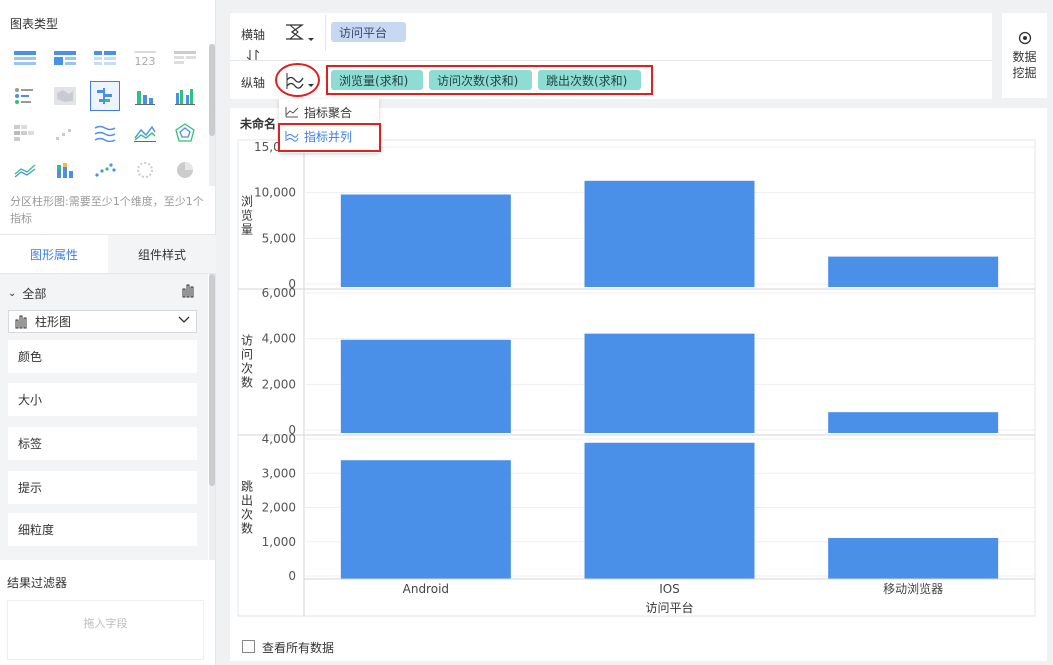 Image resolution: width=1053 pixels, height=665 pixels. What do you see at coordinates (368, 32) in the screenshot?
I see `x-field-pill: 访问平台` at bounding box center [368, 32].